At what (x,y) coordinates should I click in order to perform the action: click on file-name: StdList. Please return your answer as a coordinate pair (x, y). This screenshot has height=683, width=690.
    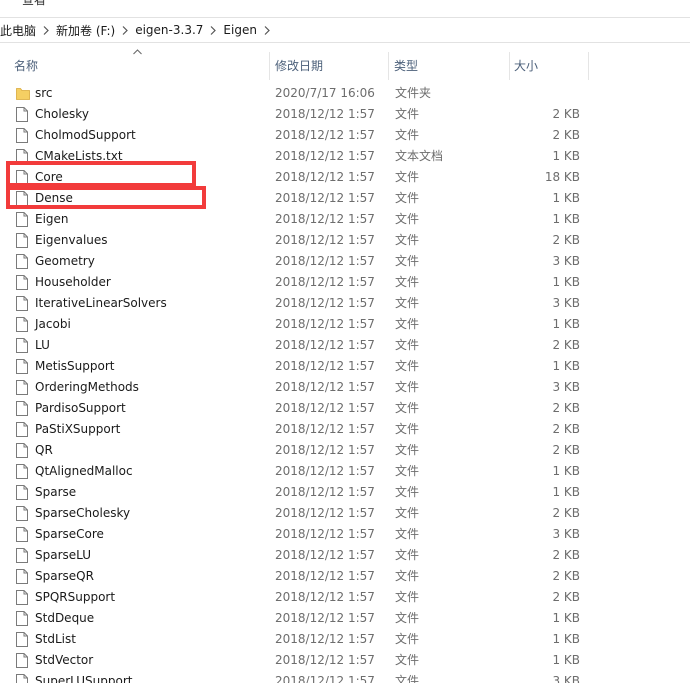
    Looking at the image, I should click on (55, 639).